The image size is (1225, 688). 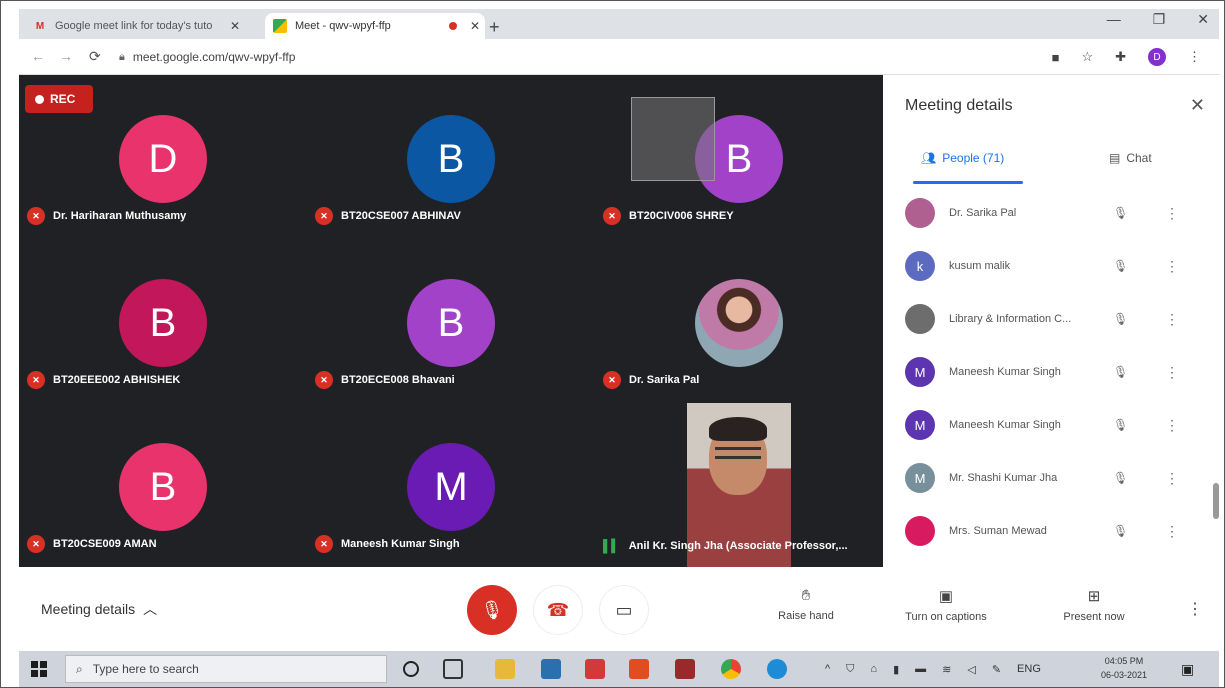 I want to click on chrome-icon, so click(x=731, y=669).